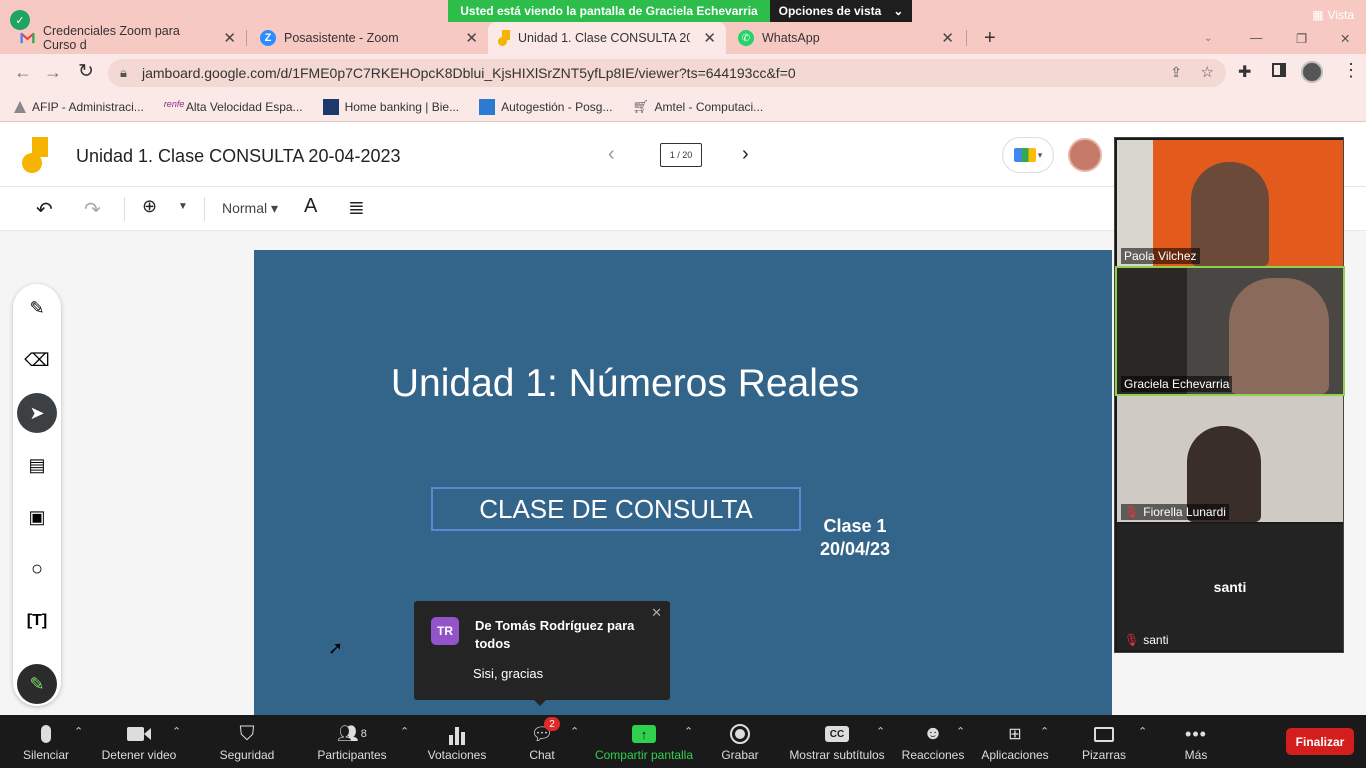 This screenshot has width=1366, height=768. Describe the element at coordinates (92, 209) in the screenshot. I see `redo-icon: ↷` at that location.